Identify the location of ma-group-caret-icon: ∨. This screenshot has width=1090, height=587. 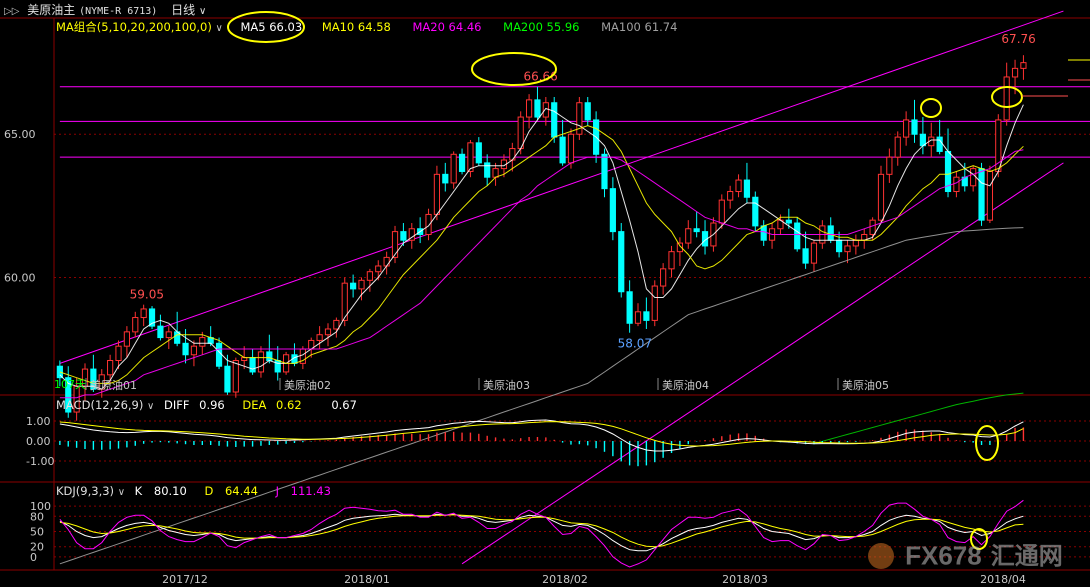
(219, 29).